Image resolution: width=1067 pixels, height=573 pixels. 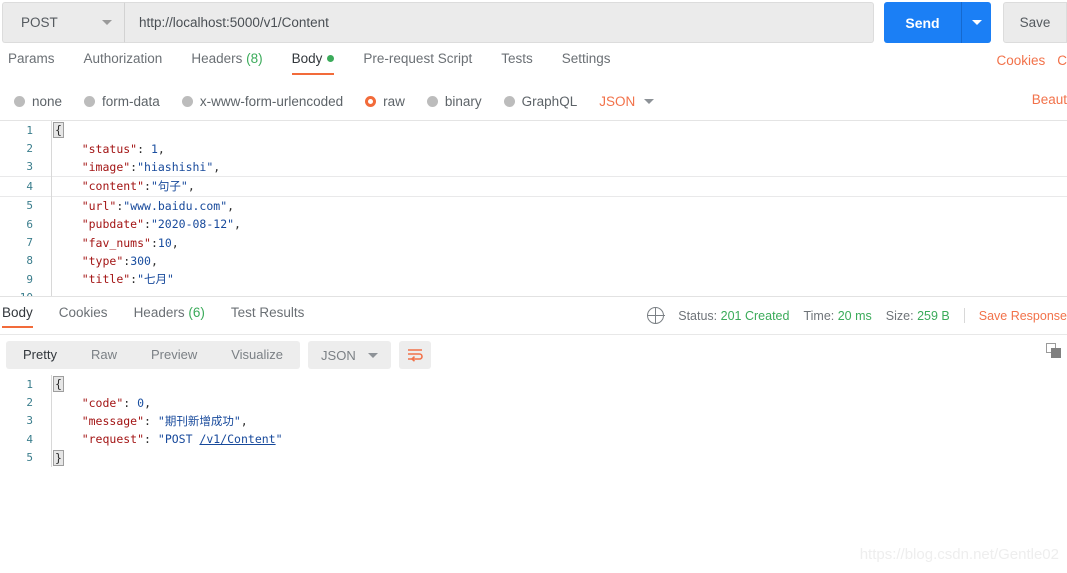 What do you see at coordinates (899, 315) in the screenshot?
I see `size-label: Size:` at bounding box center [899, 315].